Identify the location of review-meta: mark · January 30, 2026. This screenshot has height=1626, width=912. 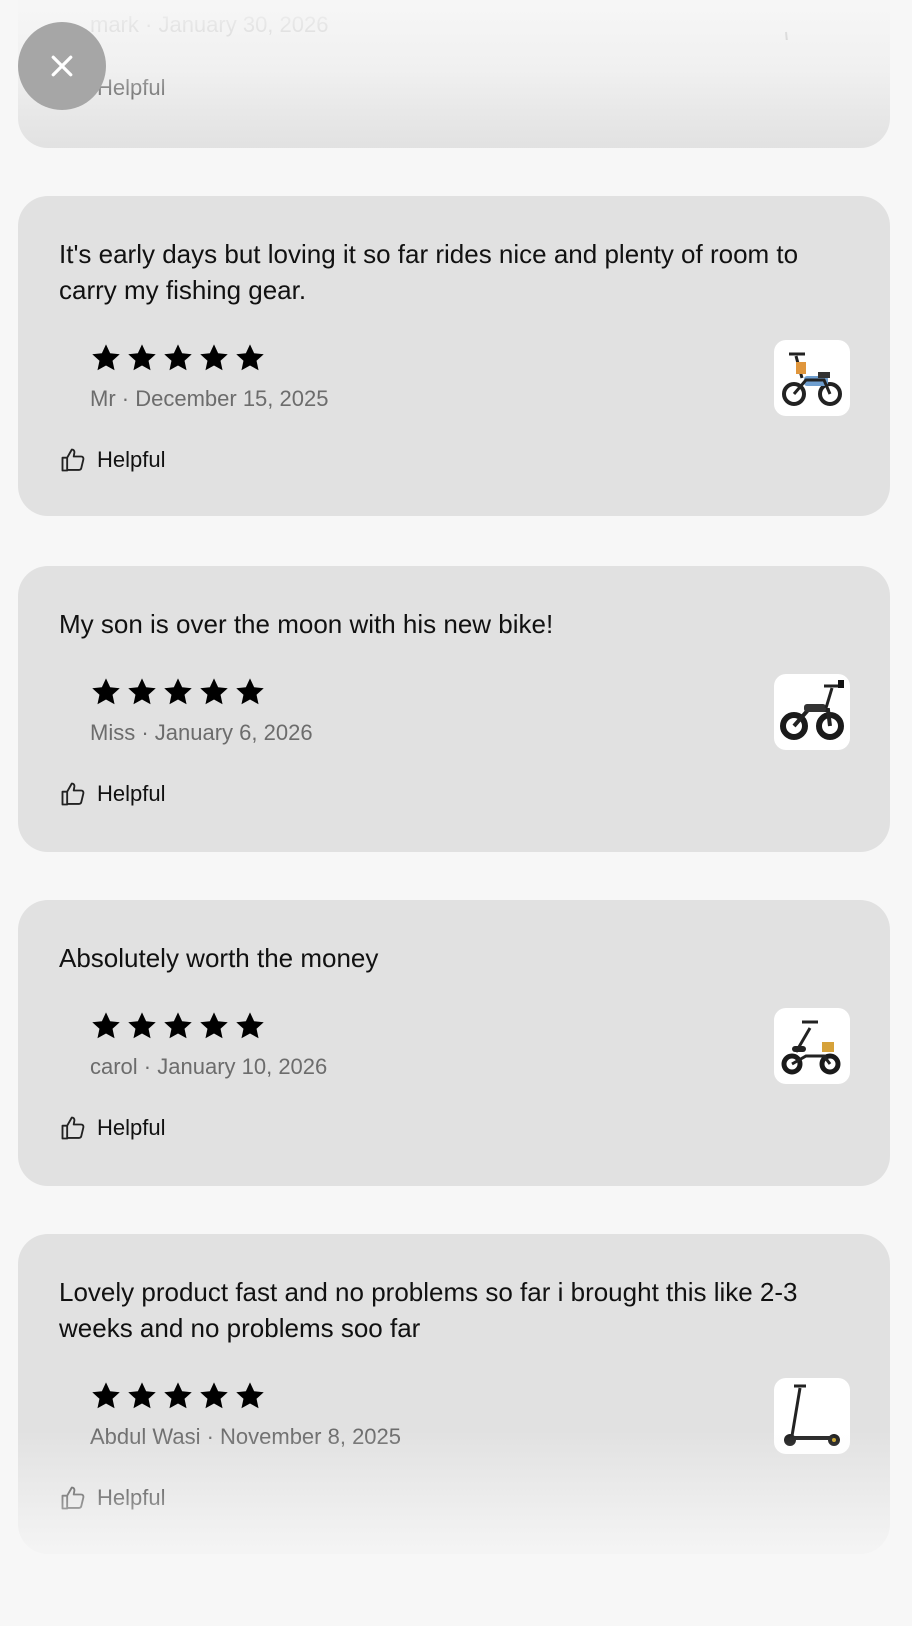
(209, 25).